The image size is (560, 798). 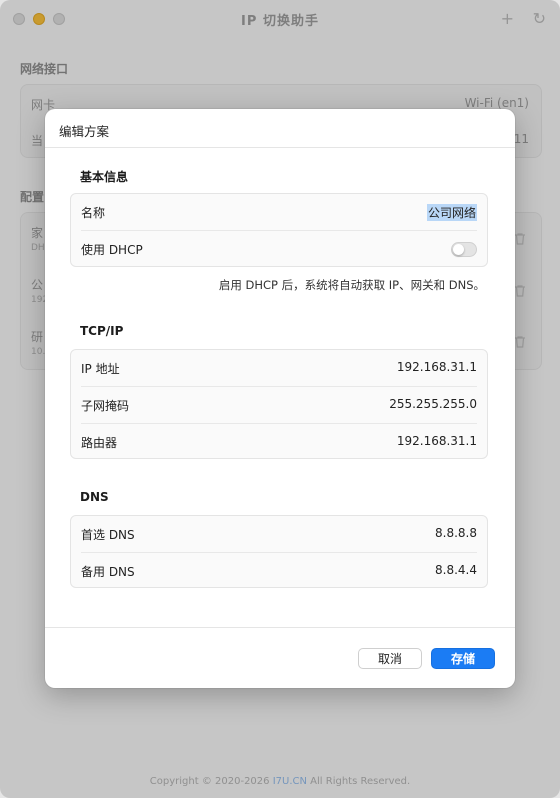 What do you see at coordinates (280, 627) in the screenshot?
I see `footer-divider` at bounding box center [280, 627].